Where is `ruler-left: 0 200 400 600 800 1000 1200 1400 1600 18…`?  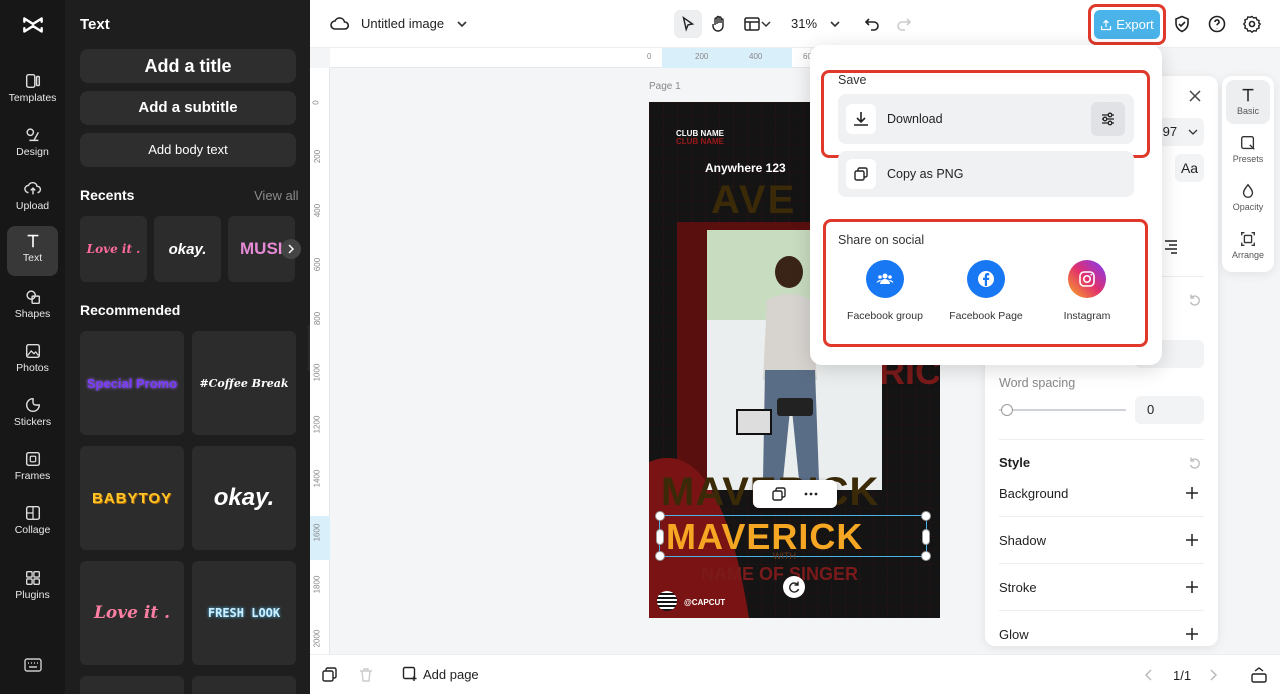 ruler-left: 0 200 400 600 800 1000 1200 1400 1600 18… is located at coordinates (320, 361).